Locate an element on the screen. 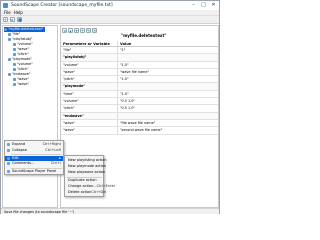  tree-item-label: "volume" is located at coordinates (25, 44).